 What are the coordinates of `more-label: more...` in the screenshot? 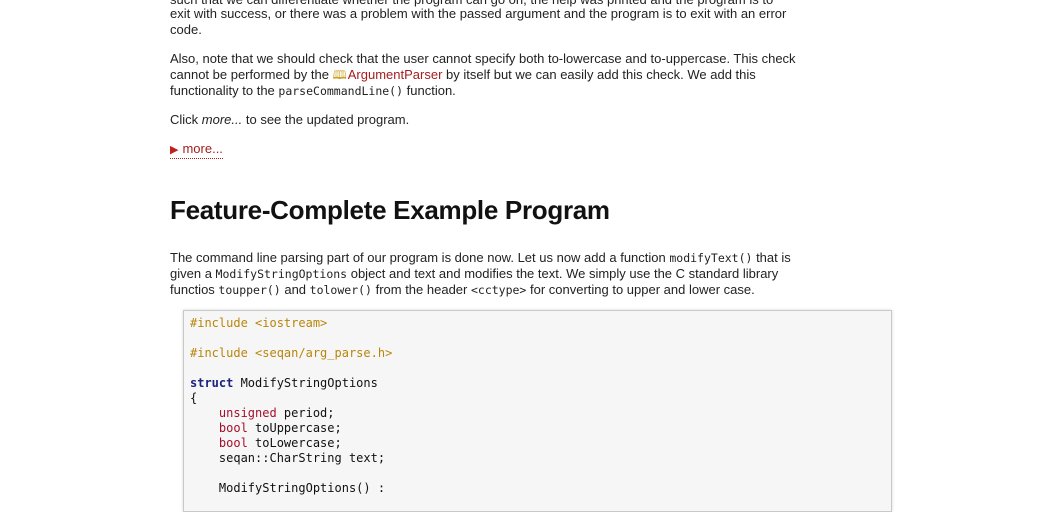 It's located at (202, 148).